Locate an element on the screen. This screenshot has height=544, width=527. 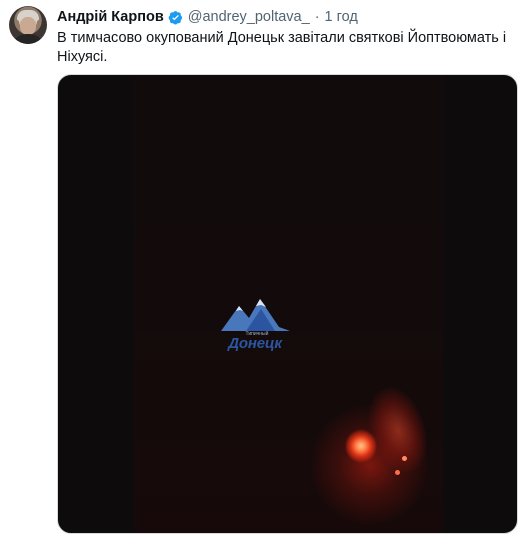
avatar-face is located at coordinates (28, 26).